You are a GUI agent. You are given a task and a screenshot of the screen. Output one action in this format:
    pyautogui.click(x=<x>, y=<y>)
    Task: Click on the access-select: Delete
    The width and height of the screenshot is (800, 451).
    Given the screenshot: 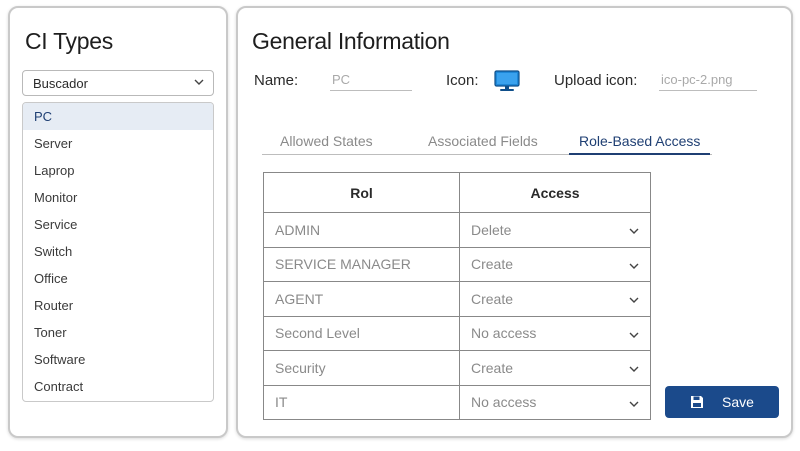 What is the action you would take?
    pyautogui.click(x=555, y=230)
    